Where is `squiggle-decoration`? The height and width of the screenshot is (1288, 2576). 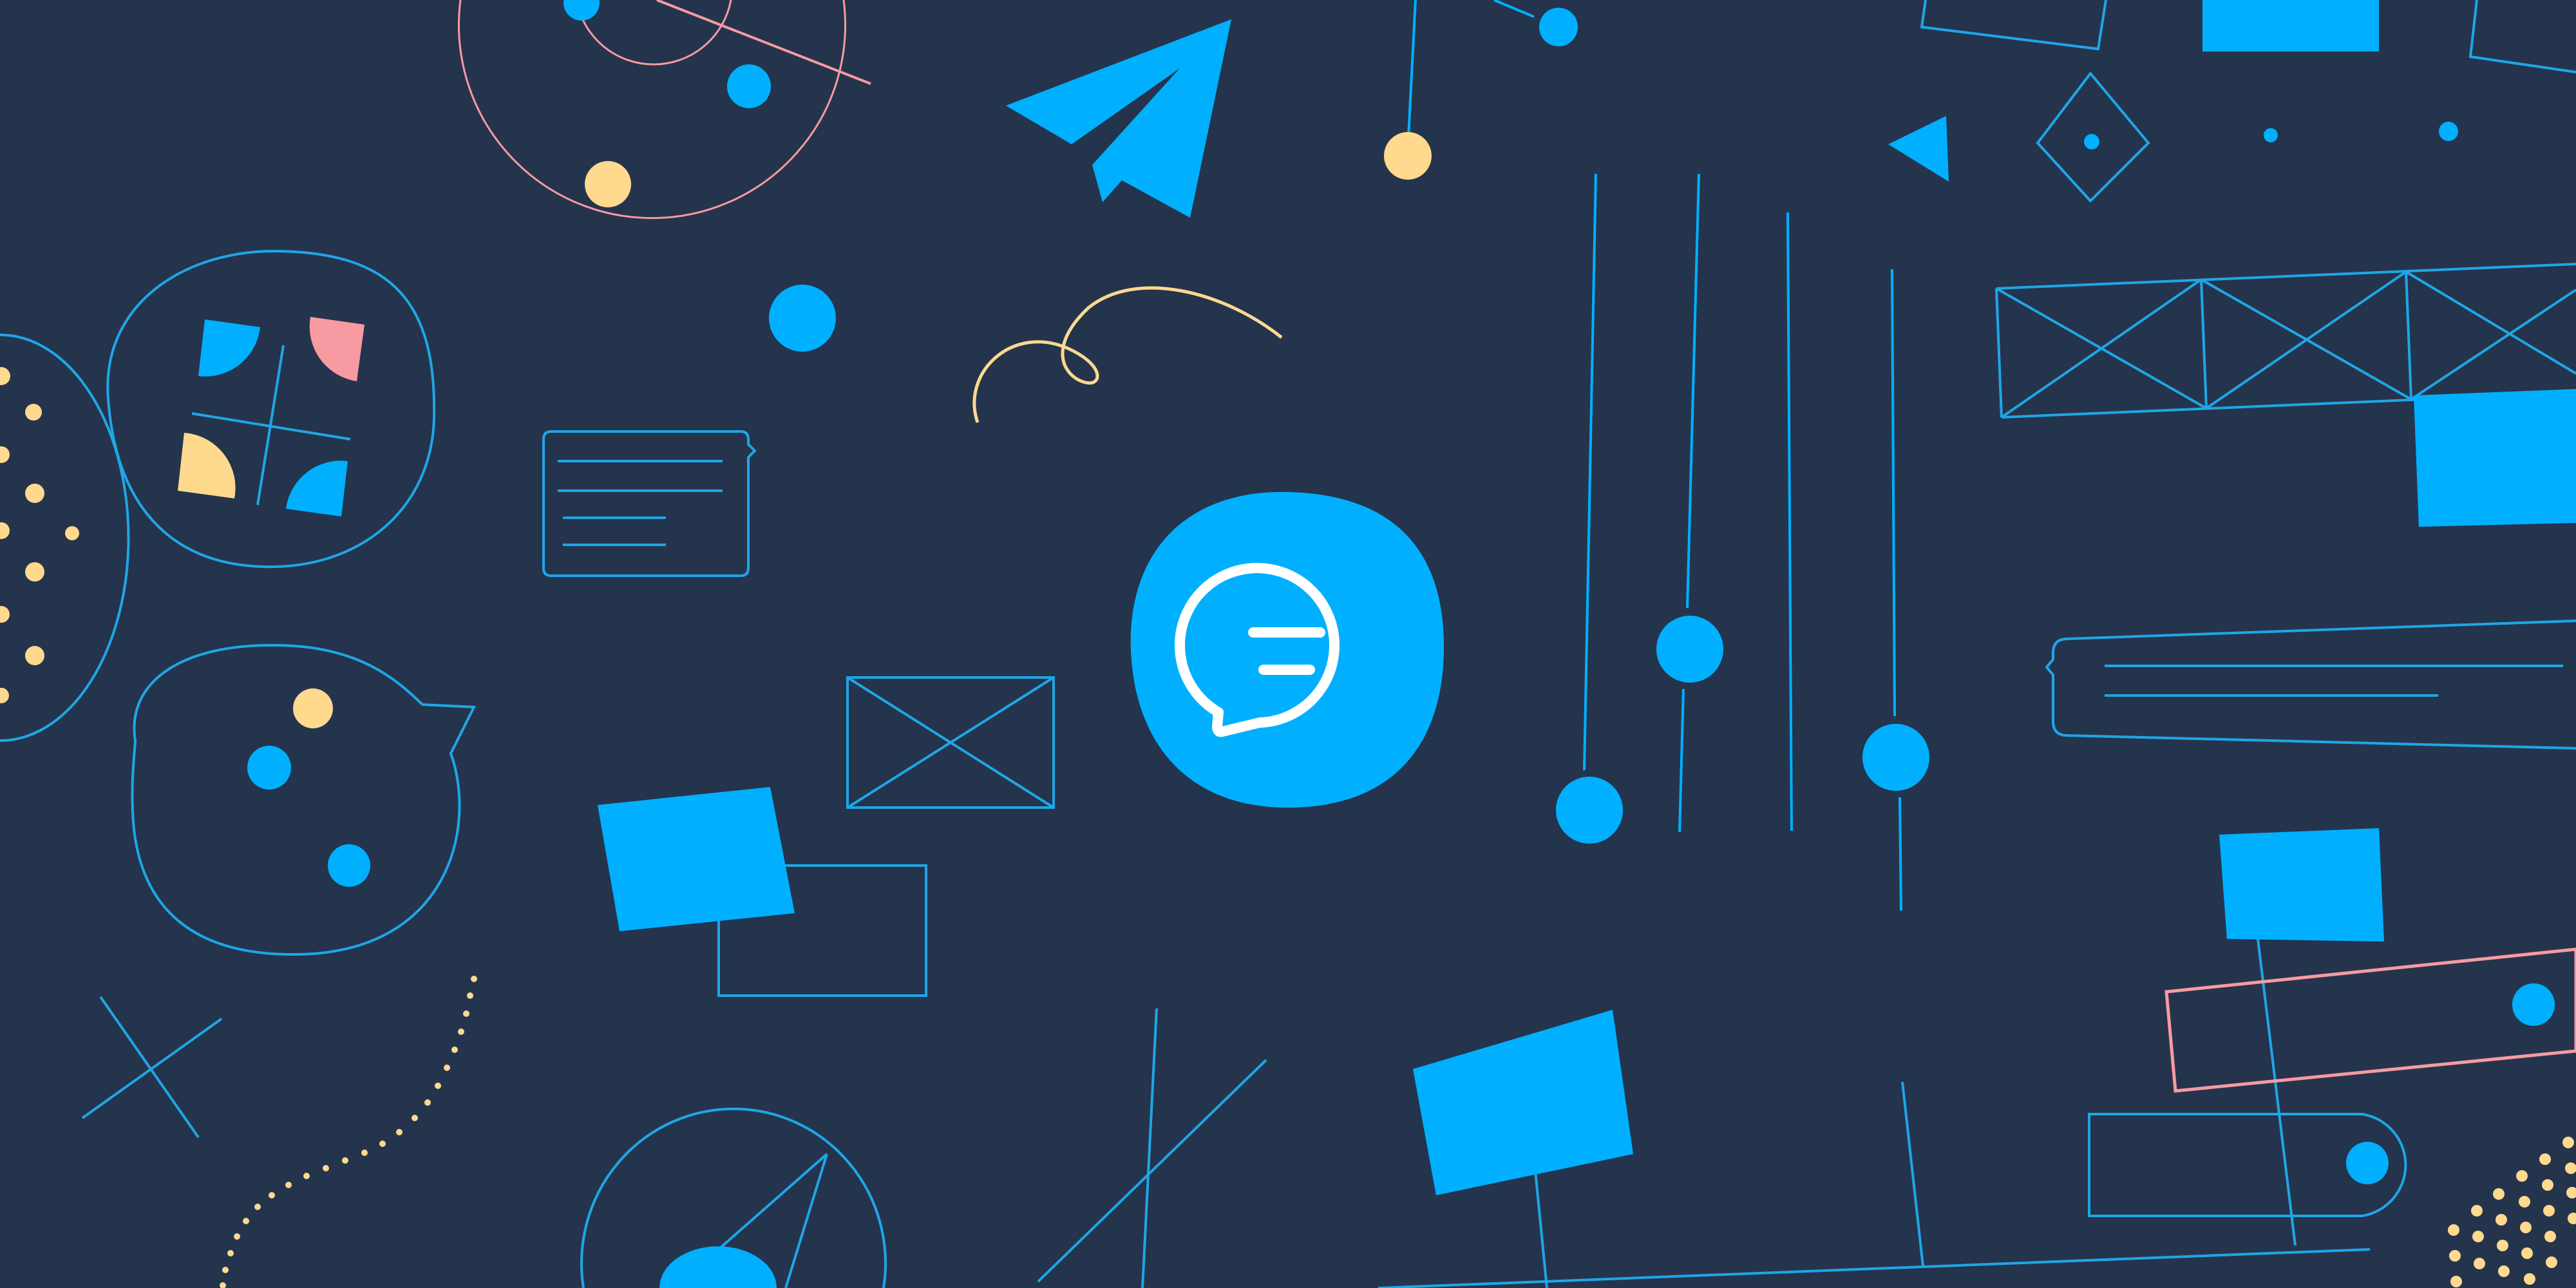 squiggle-decoration is located at coordinates (1127, 354).